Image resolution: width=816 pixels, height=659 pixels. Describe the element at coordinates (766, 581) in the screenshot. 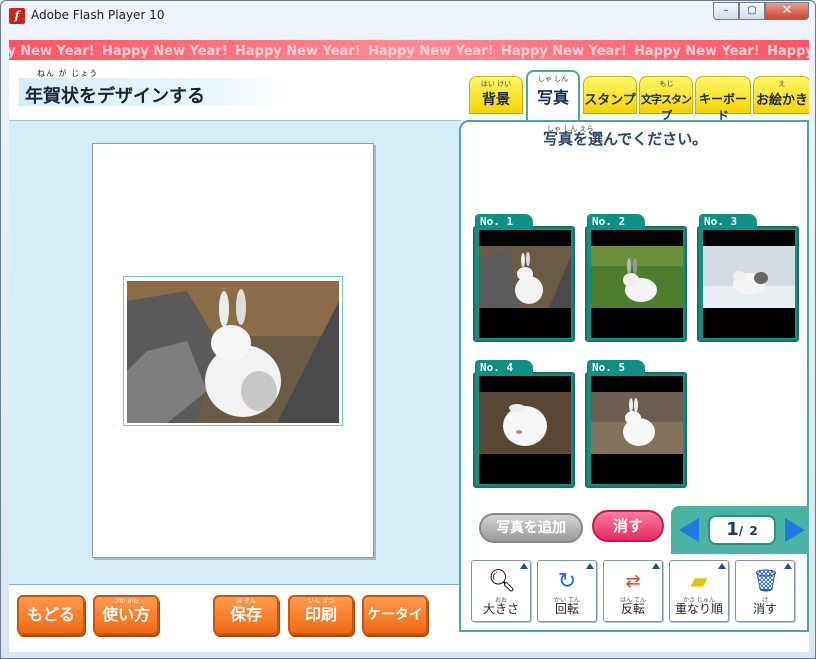

I see `trash-icon: 🗑︎` at that location.